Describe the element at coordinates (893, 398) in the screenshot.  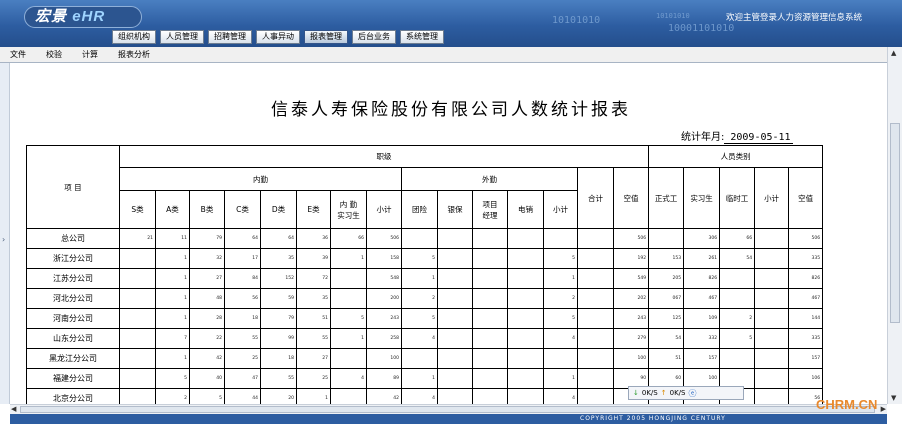
I see `scroll-down-icon: ▼` at that location.